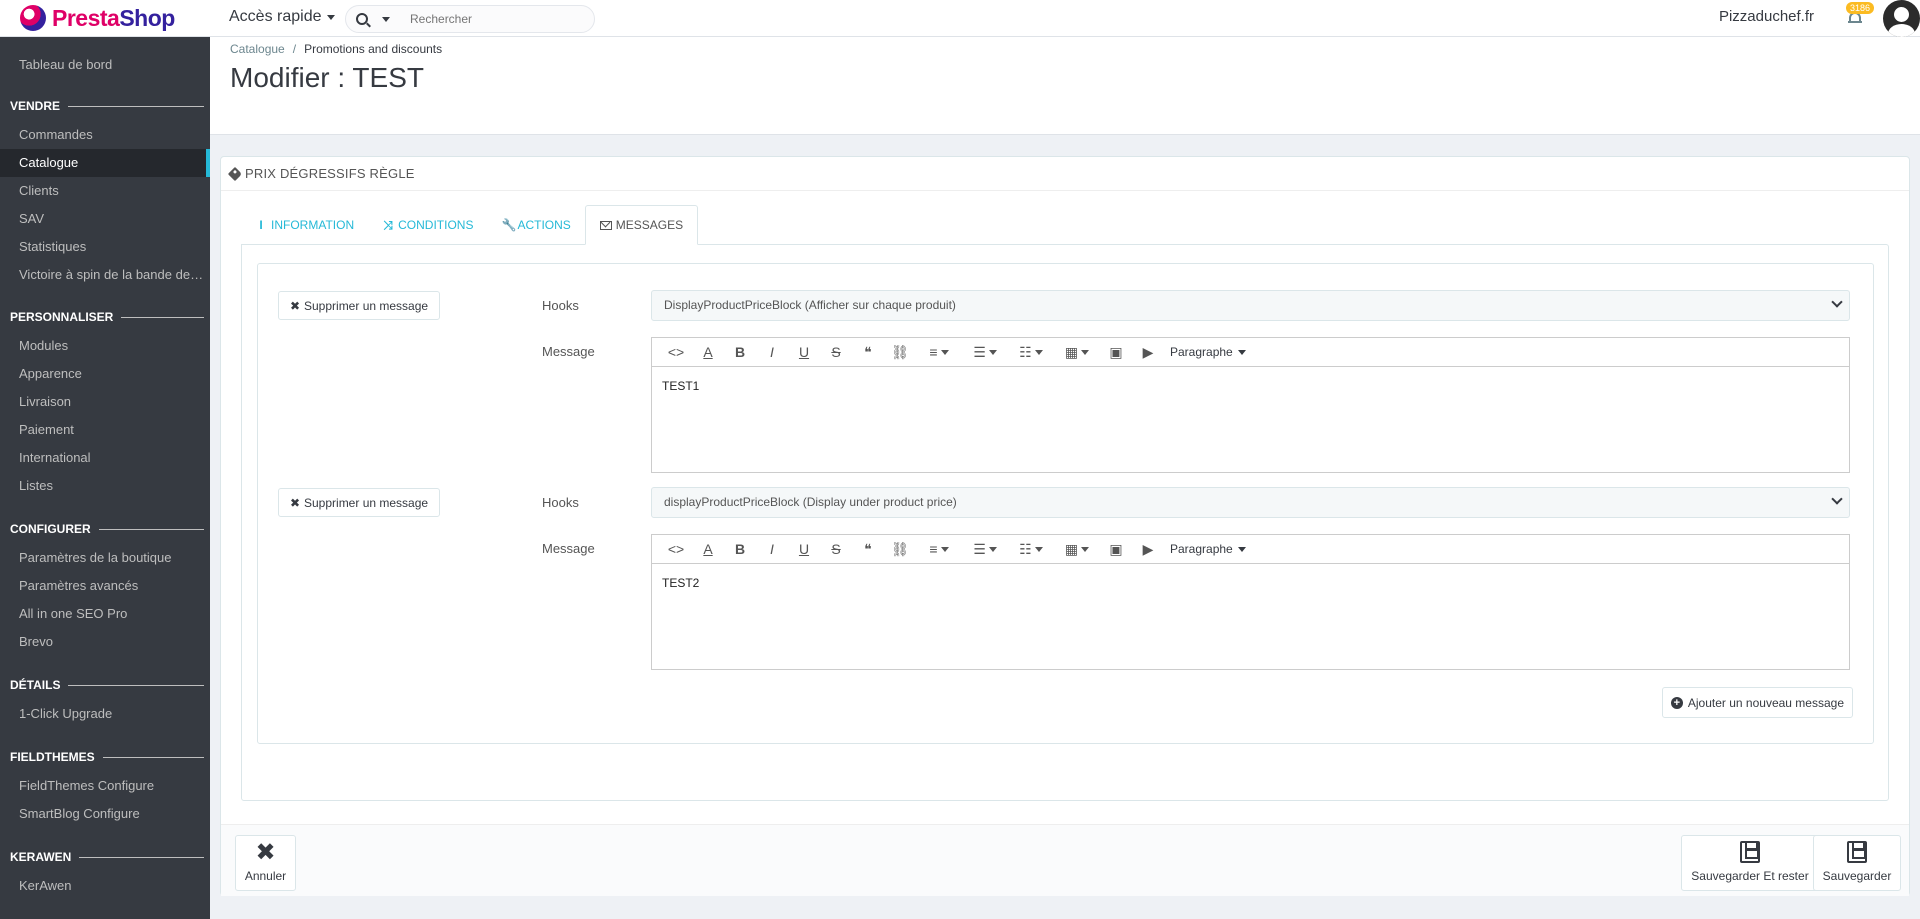 The width and height of the screenshot is (1920, 919). Describe the element at coordinates (105, 346) in the screenshot. I see `sidebar-item-modules: Modules` at that location.